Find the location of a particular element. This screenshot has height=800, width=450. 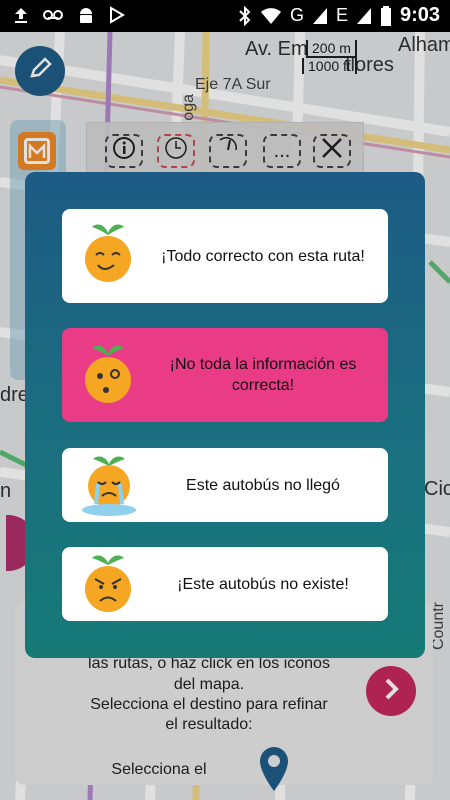

network-type-g: G is located at coordinates (296, 15).